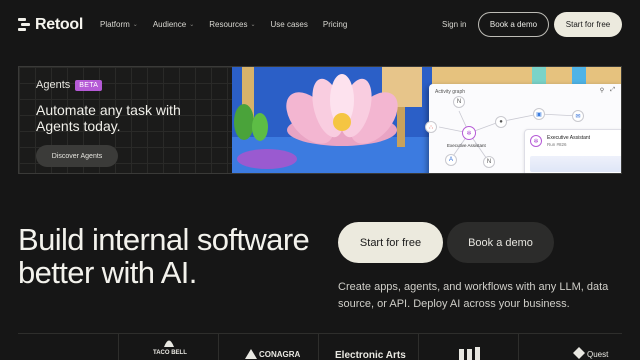 The width and height of the screenshot is (640, 360). I want to click on logo-taco-bell: TACO BELL, so click(170, 353).